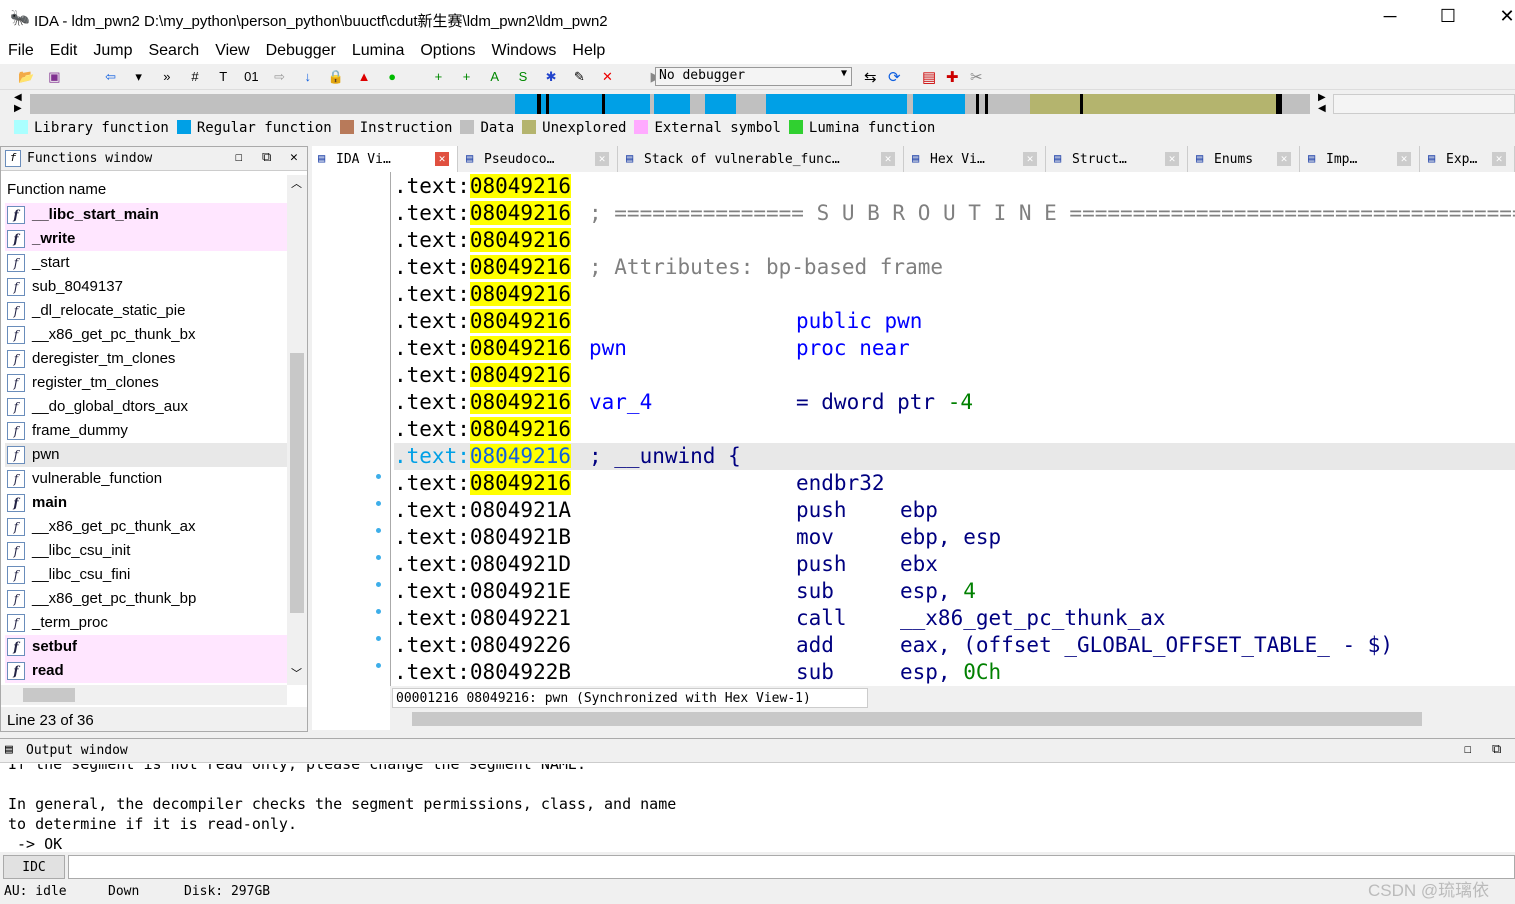  I want to click on function-list-item: f __x86_get_pc_thunk_bp, so click(146, 599).